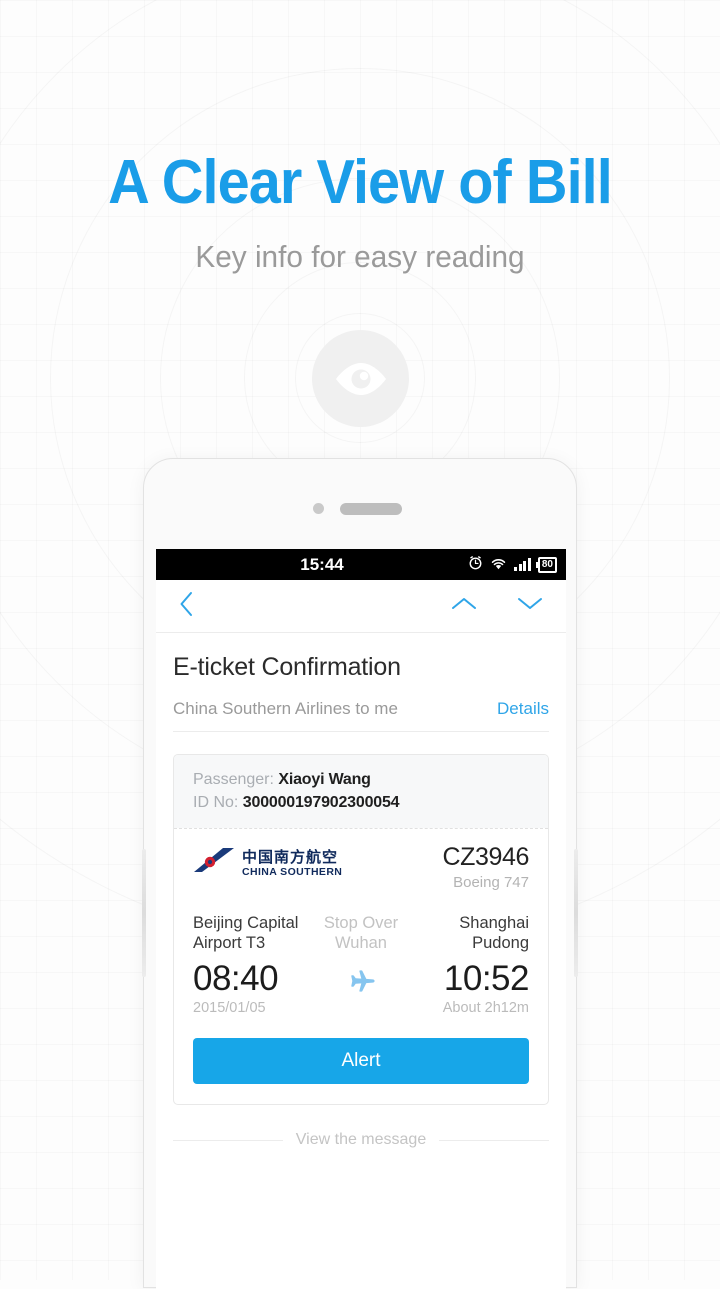 This screenshot has width=720, height=1289. I want to click on view-message-divider: View the message, so click(361, 1140).